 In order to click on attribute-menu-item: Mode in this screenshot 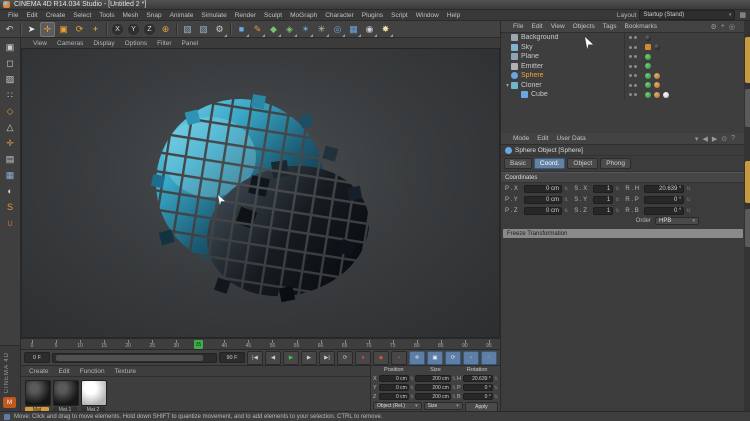, I will do `click(521, 138)`.